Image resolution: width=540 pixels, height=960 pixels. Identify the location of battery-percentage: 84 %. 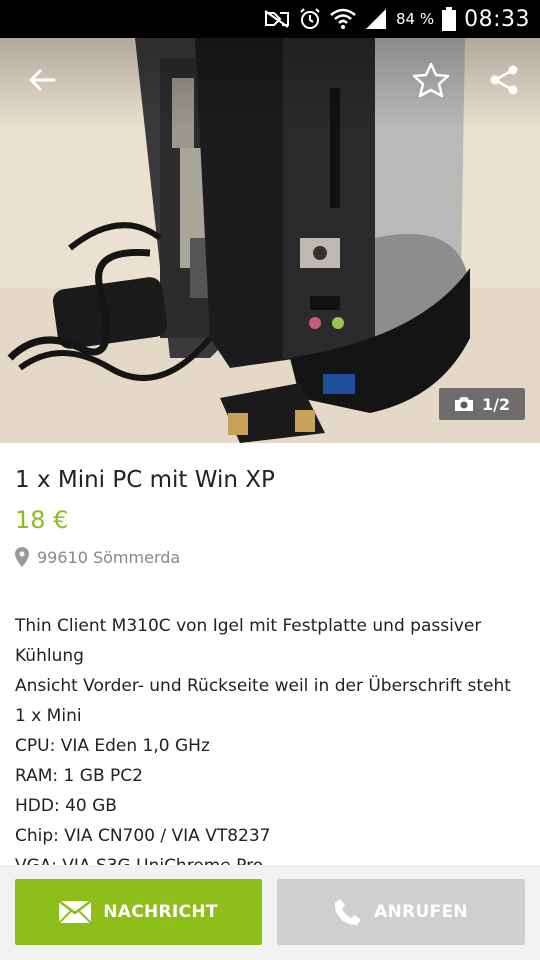
(415, 19).